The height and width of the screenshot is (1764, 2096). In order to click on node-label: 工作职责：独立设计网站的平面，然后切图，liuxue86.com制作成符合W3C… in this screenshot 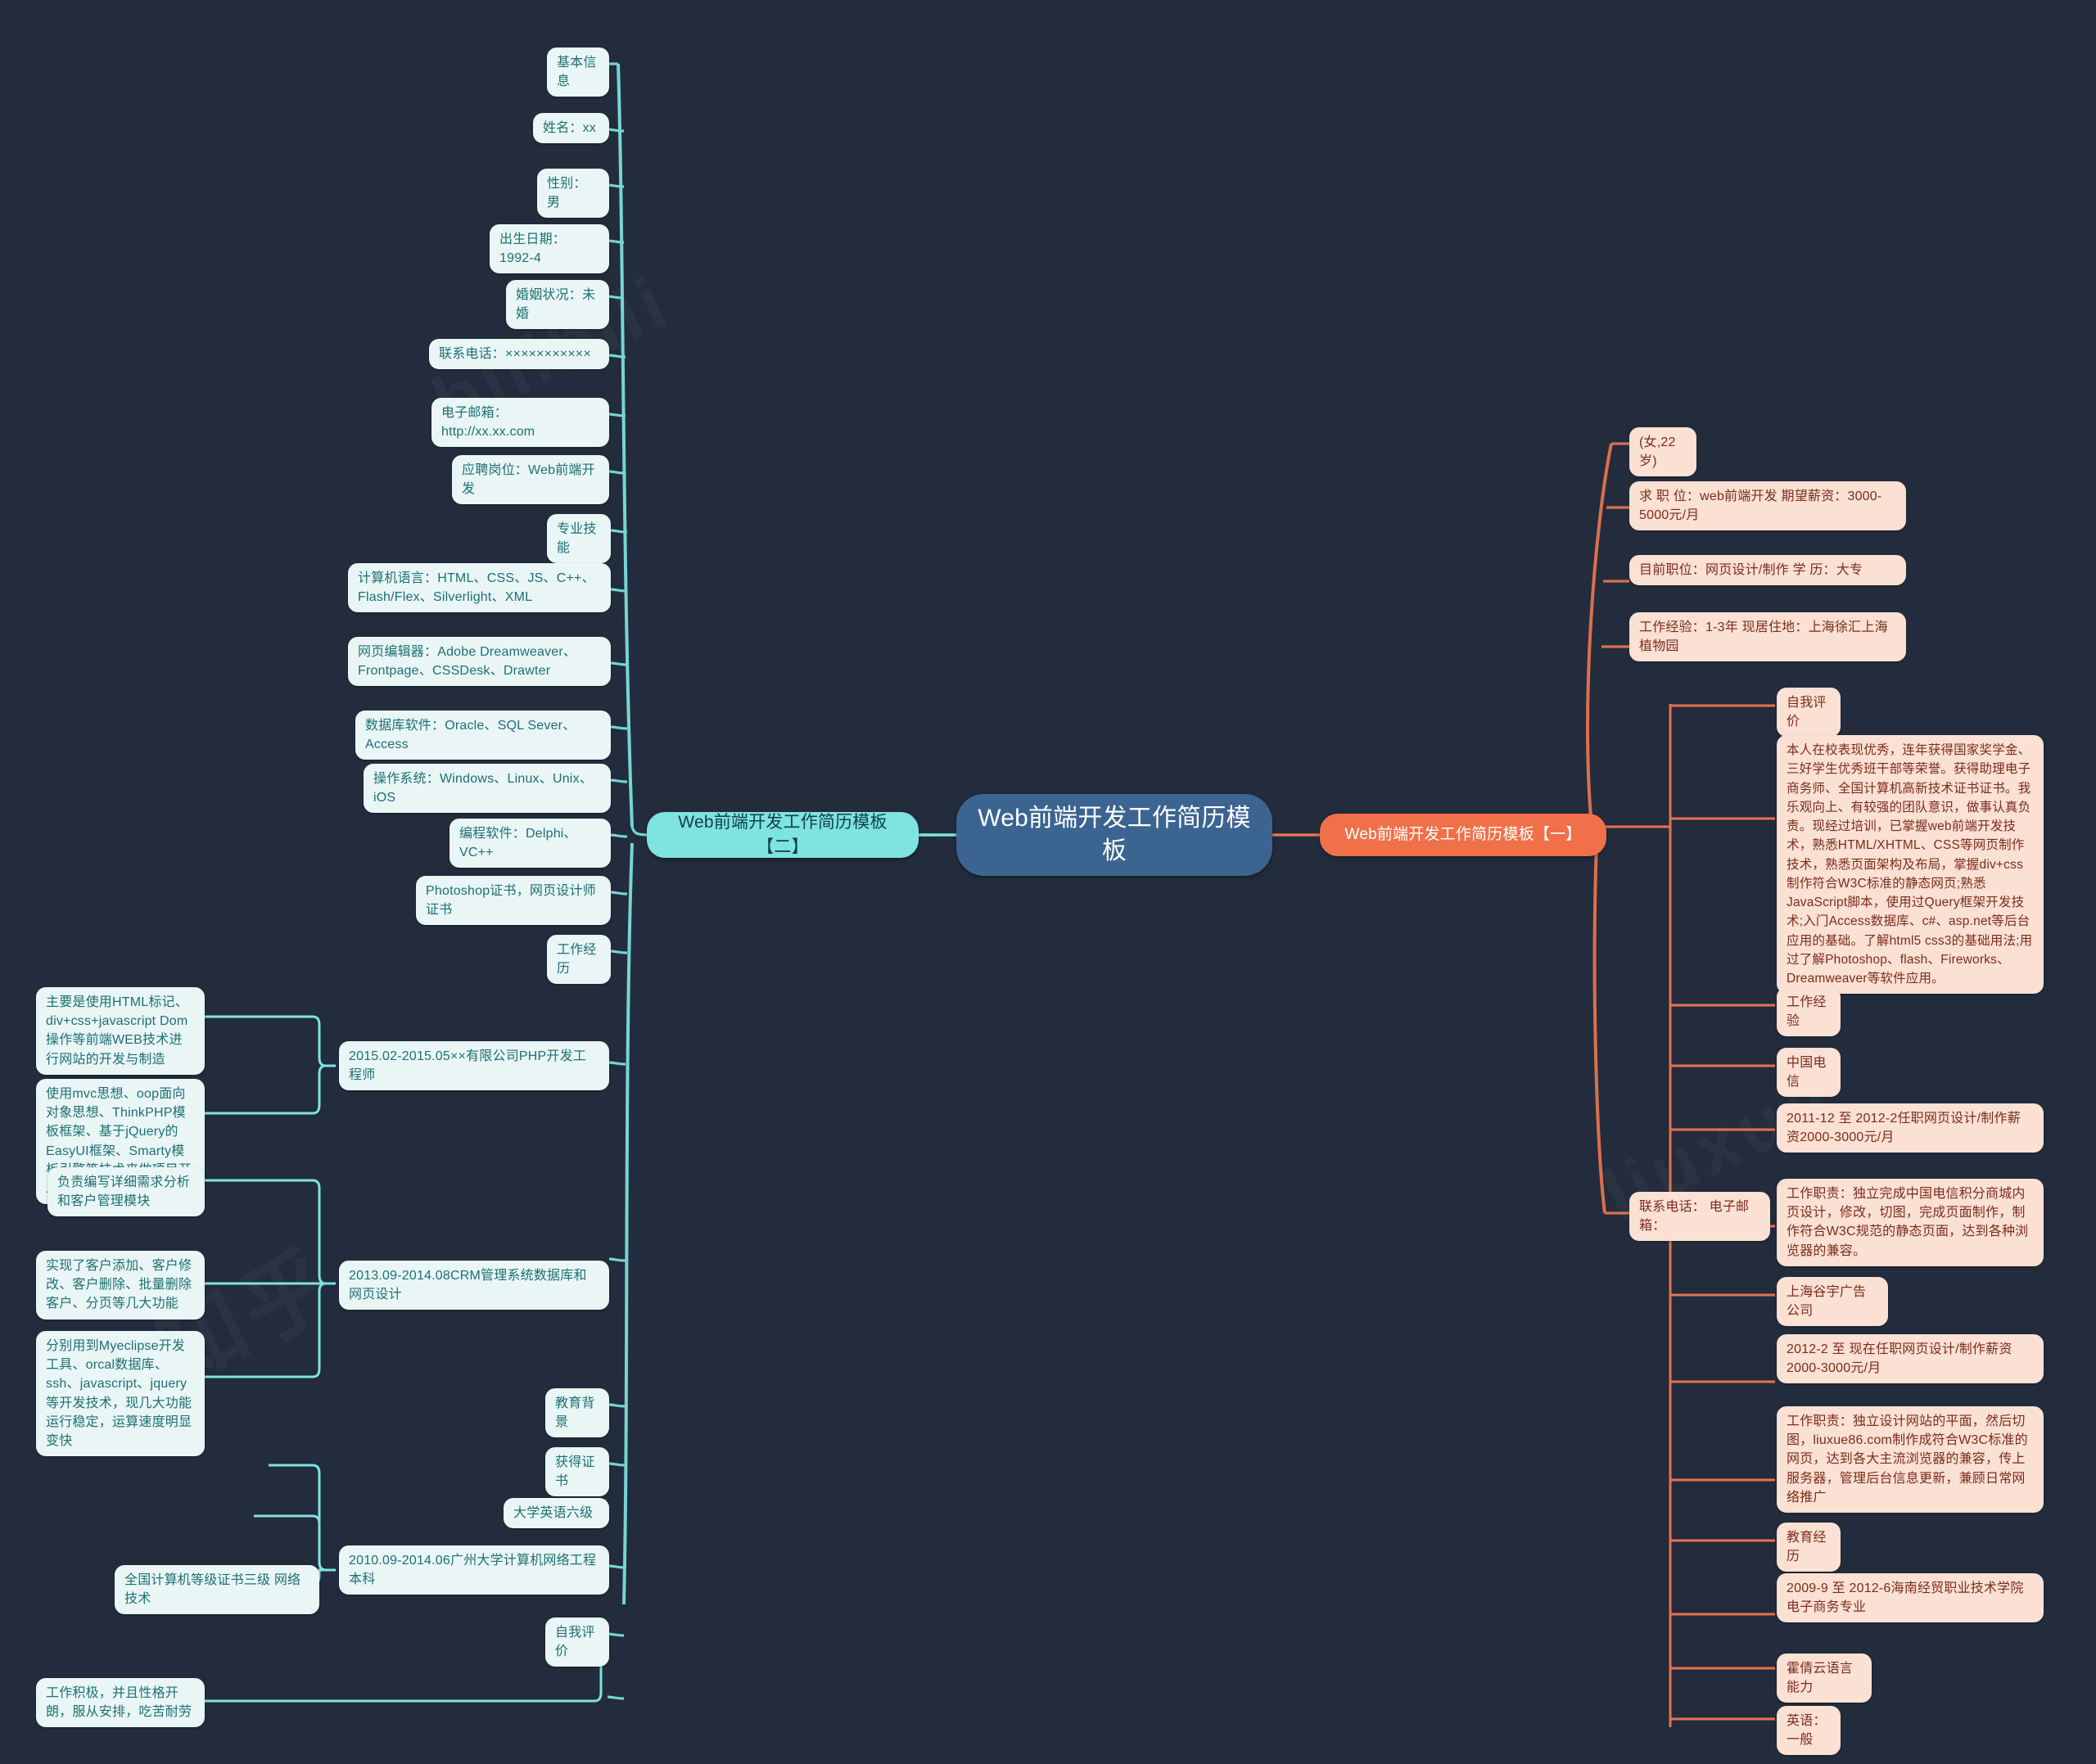, I will do `click(1908, 1459)`.